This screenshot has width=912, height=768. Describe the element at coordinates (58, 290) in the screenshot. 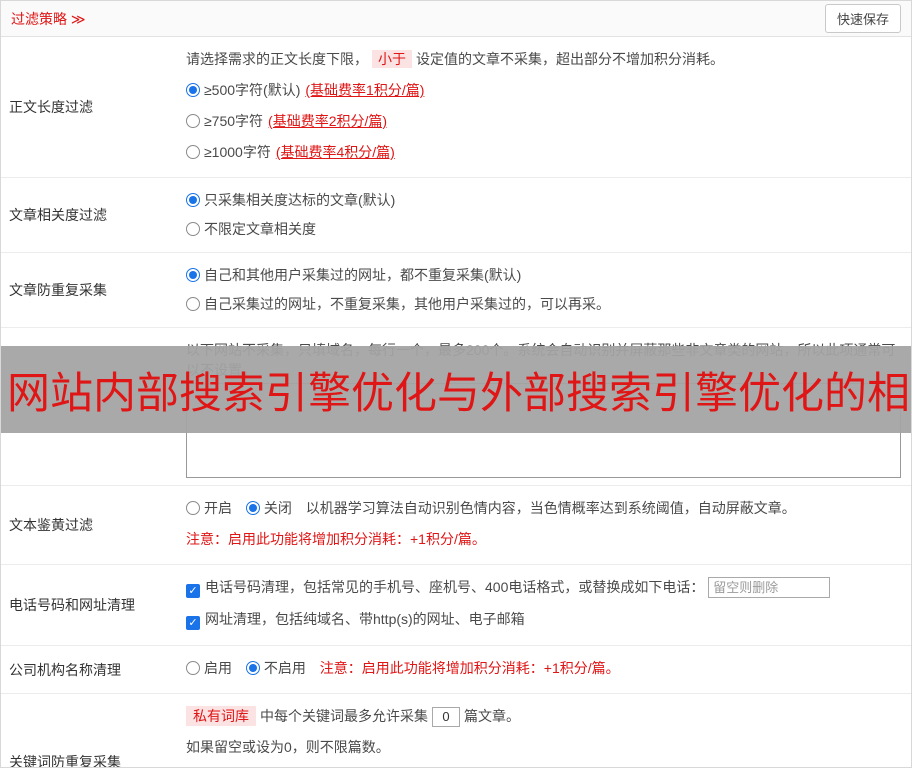

I see `row-label-dedup-filter: 文章防重复采集` at that location.